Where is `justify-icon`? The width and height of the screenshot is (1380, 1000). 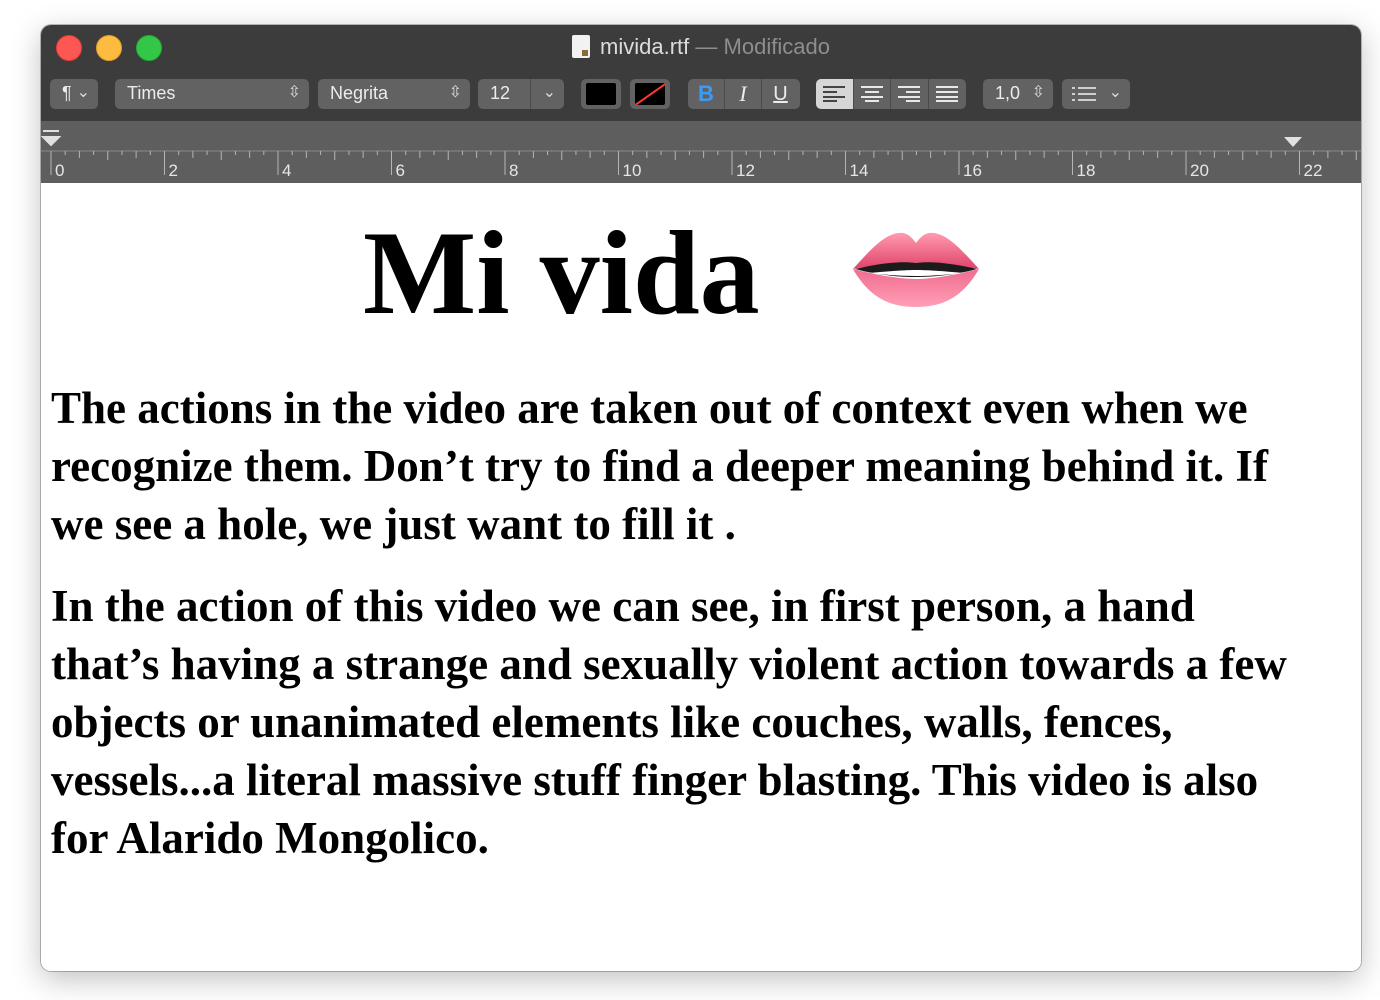
justify-icon is located at coordinates (947, 94).